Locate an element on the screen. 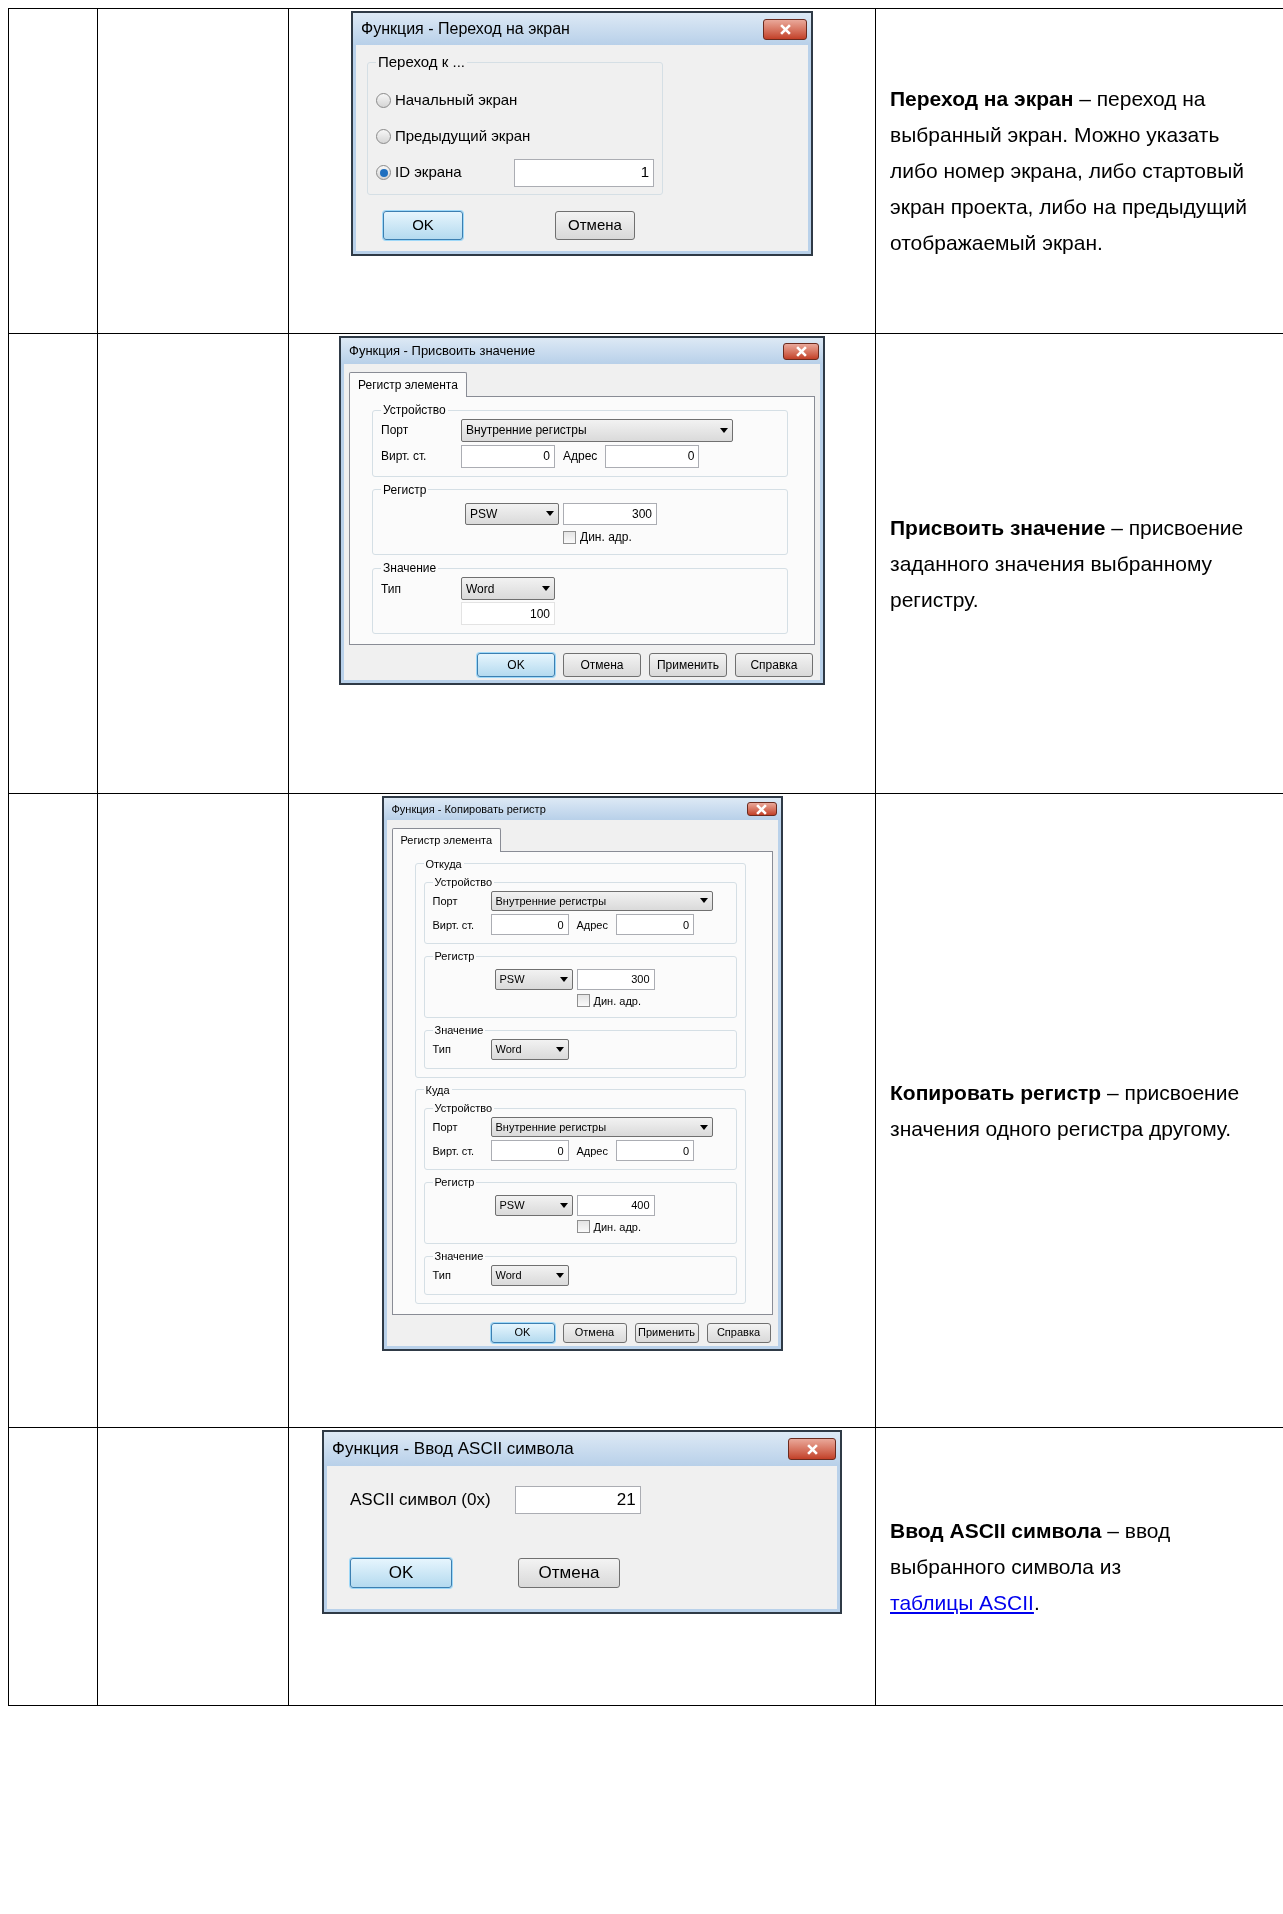  field-label: ASCII символ (0x) is located at coordinates (420, 1500).